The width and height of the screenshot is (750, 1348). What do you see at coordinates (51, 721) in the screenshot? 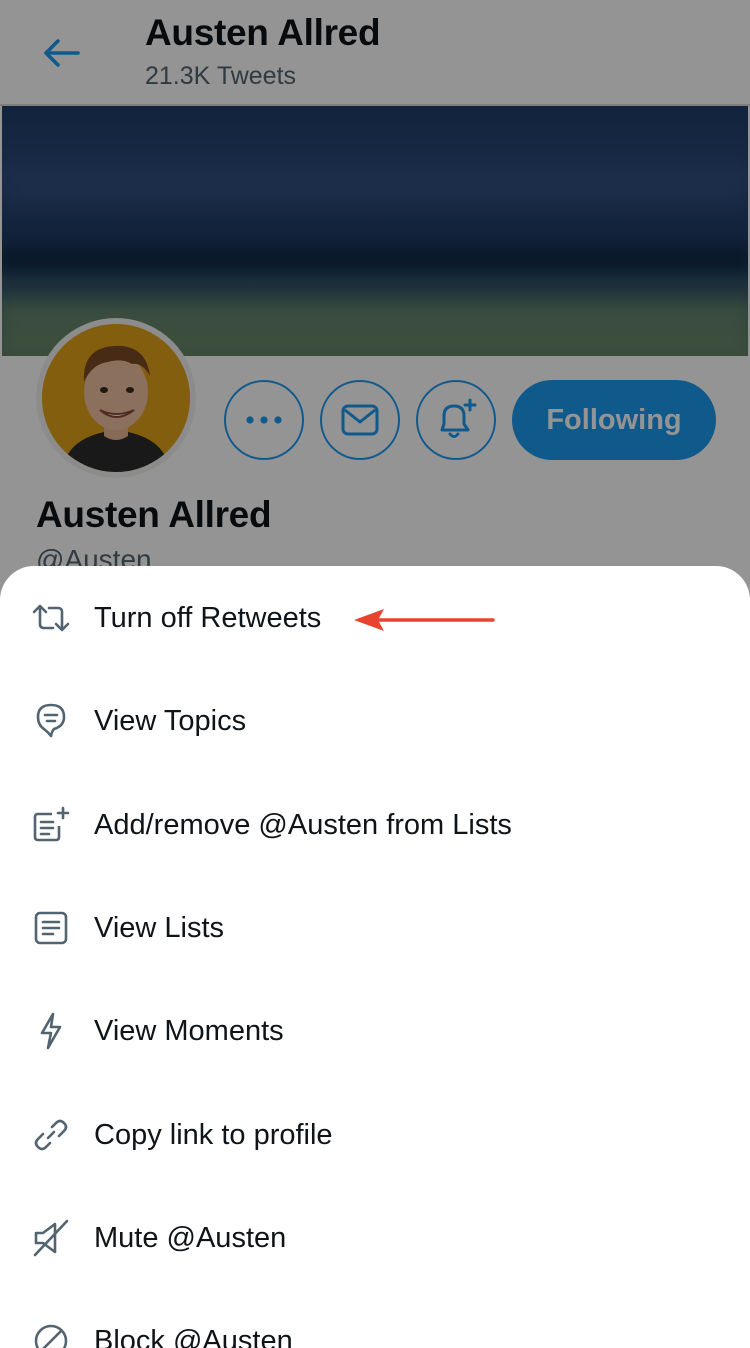
I see `topics-icon` at bounding box center [51, 721].